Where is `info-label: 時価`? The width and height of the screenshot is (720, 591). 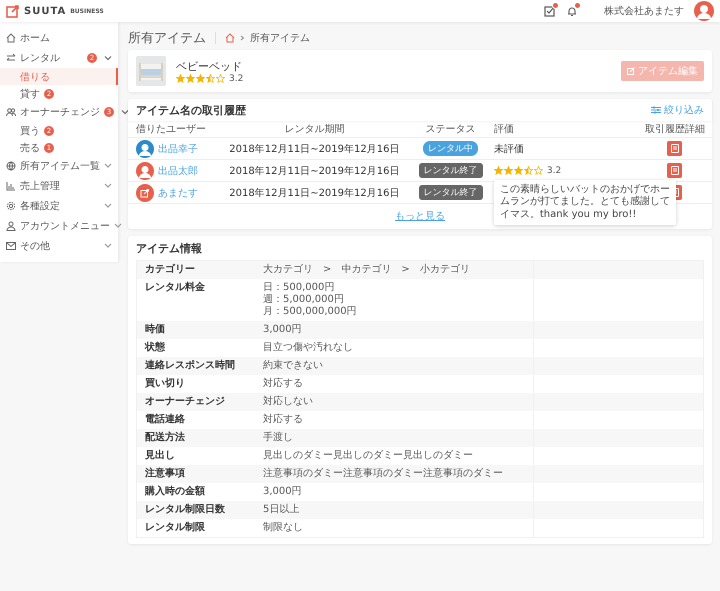 info-label: 時価 is located at coordinates (155, 329).